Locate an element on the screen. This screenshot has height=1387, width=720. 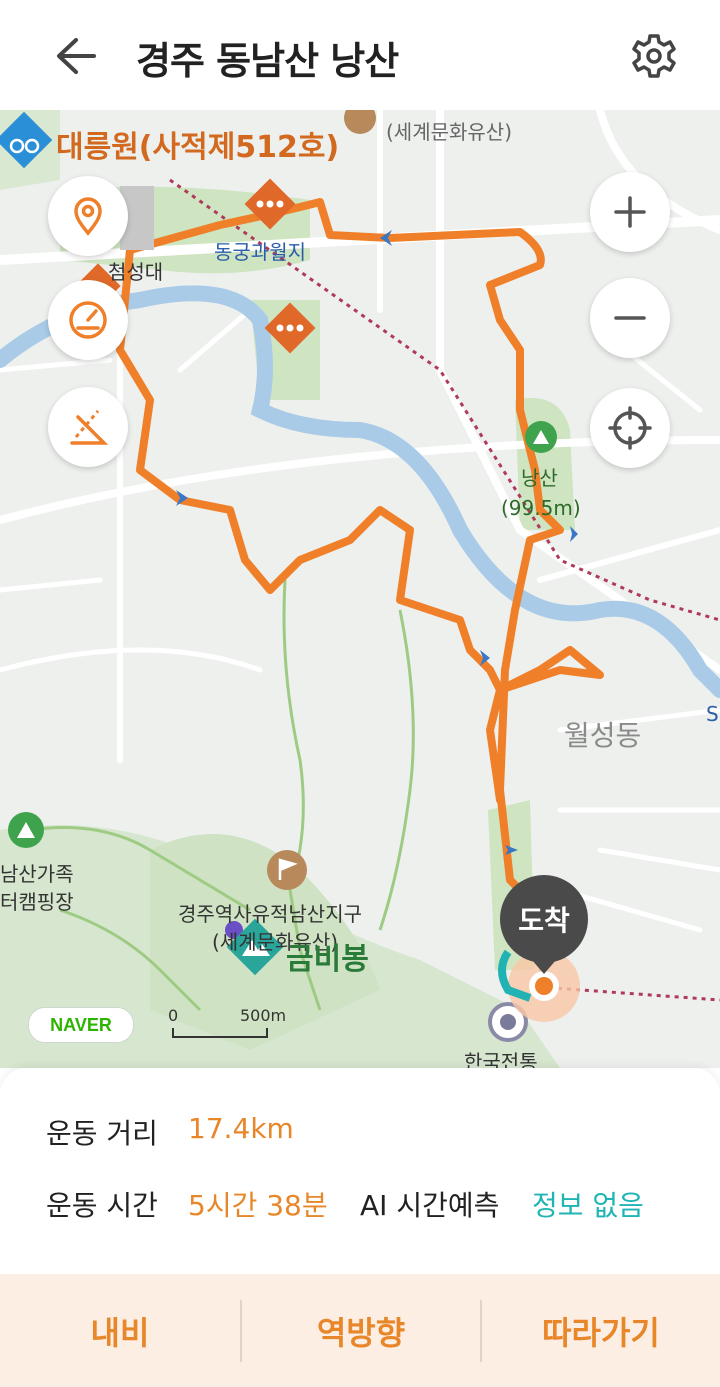
stats-panel: 운동 거리 17.4km 운동 시간 5시간 38분 AI 시간예측 정보 없음 is located at coordinates (360, 1171).